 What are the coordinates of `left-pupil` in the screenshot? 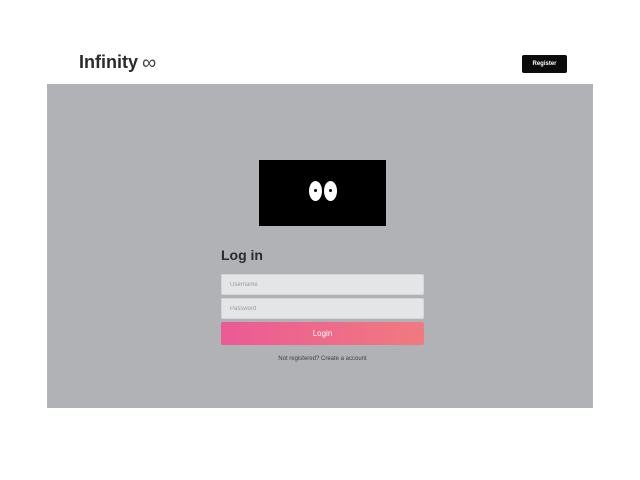 It's located at (315, 190).